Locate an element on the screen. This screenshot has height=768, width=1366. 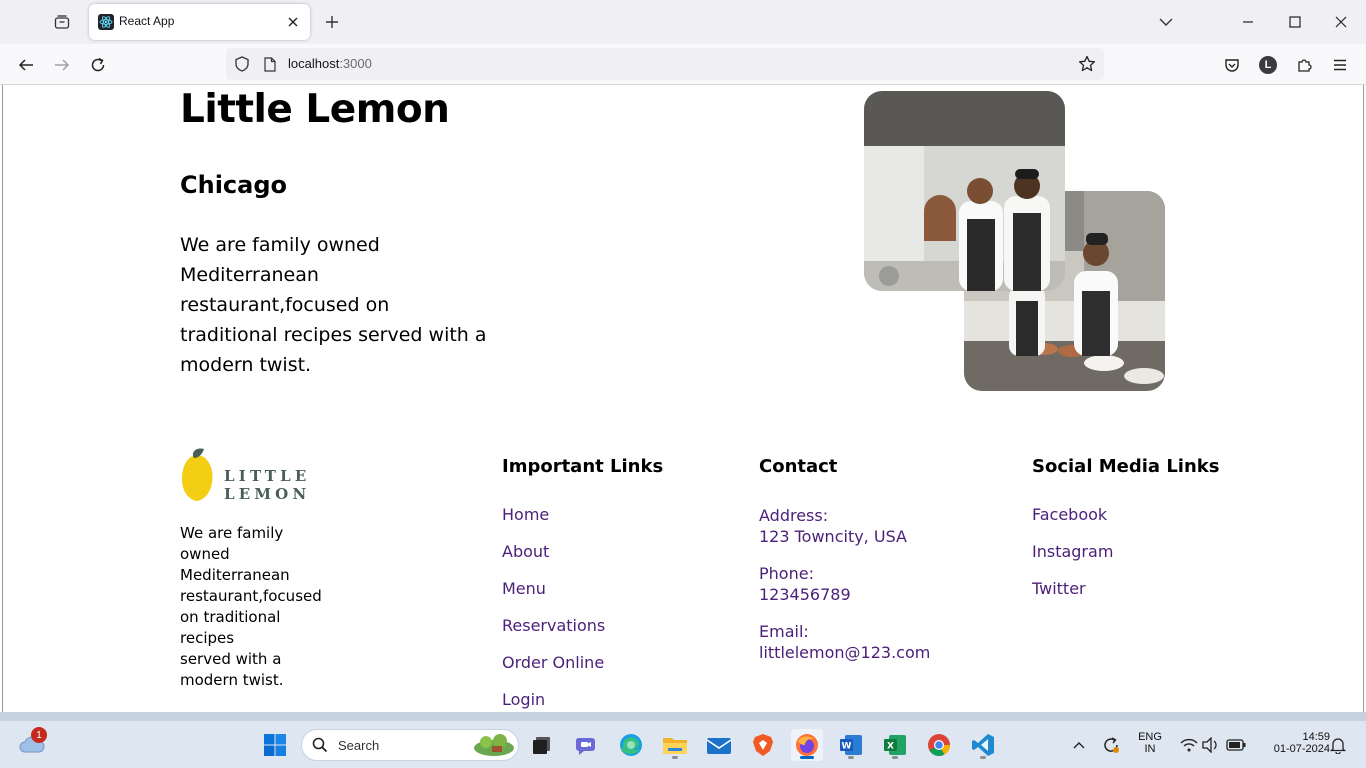
battery-icon is located at coordinates (1236, 745).